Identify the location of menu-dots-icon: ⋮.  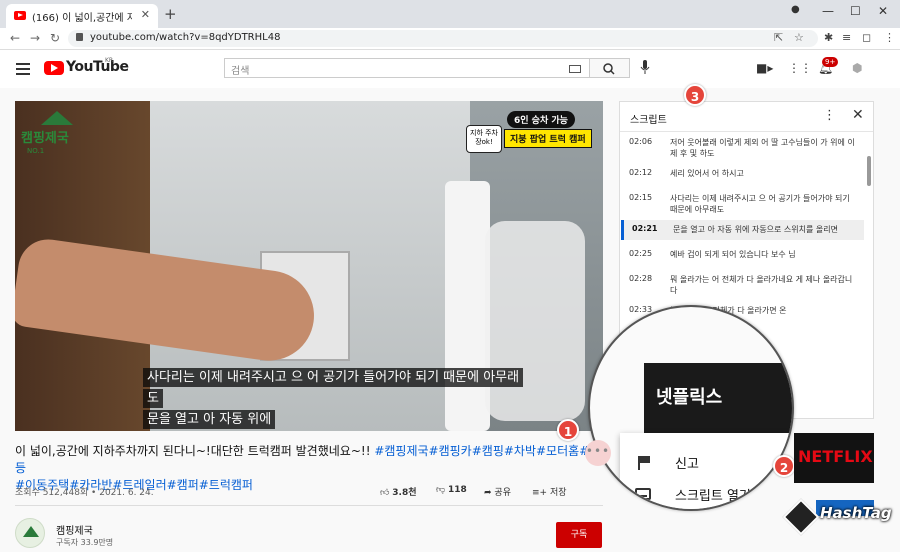
(889, 37).